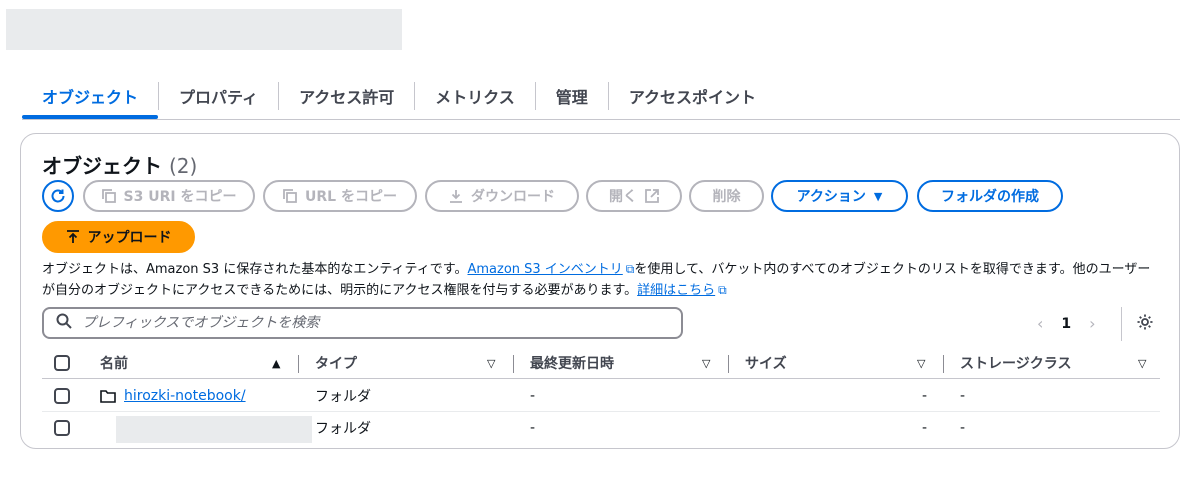 This screenshot has height=487, width=1200. What do you see at coordinates (183, 166) in the screenshot?
I see `object-count: (2)` at bounding box center [183, 166].